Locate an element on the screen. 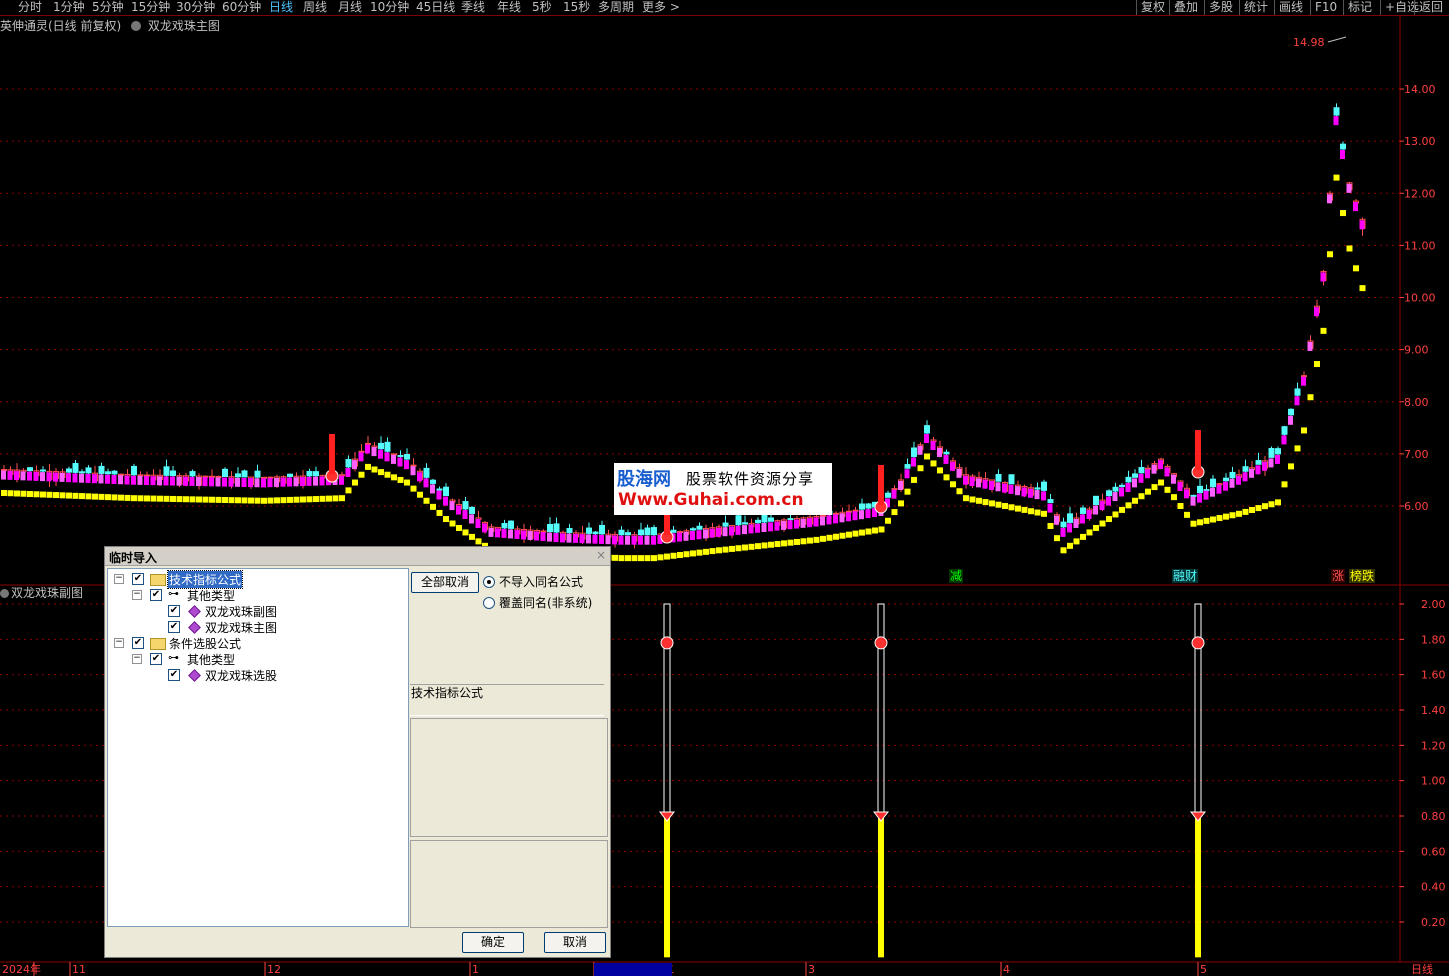 The image size is (1449, 976). watermark-url: Www.Guhai.com.cn is located at coordinates (711, 500).